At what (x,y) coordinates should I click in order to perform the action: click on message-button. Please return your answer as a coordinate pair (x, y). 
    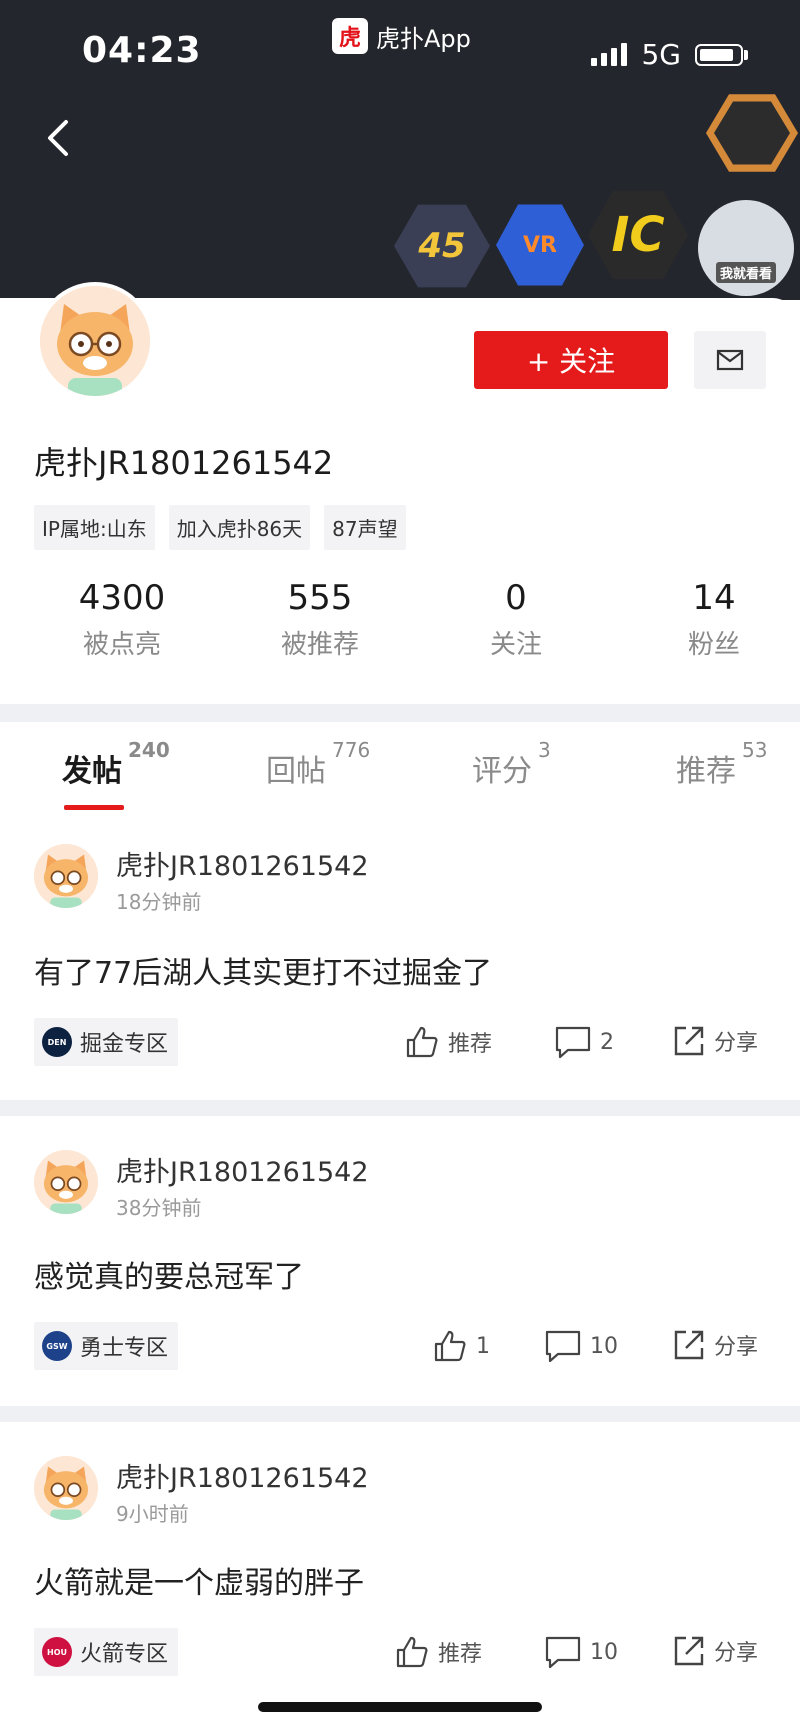
    Looking at the image, I should click on (730, 360).